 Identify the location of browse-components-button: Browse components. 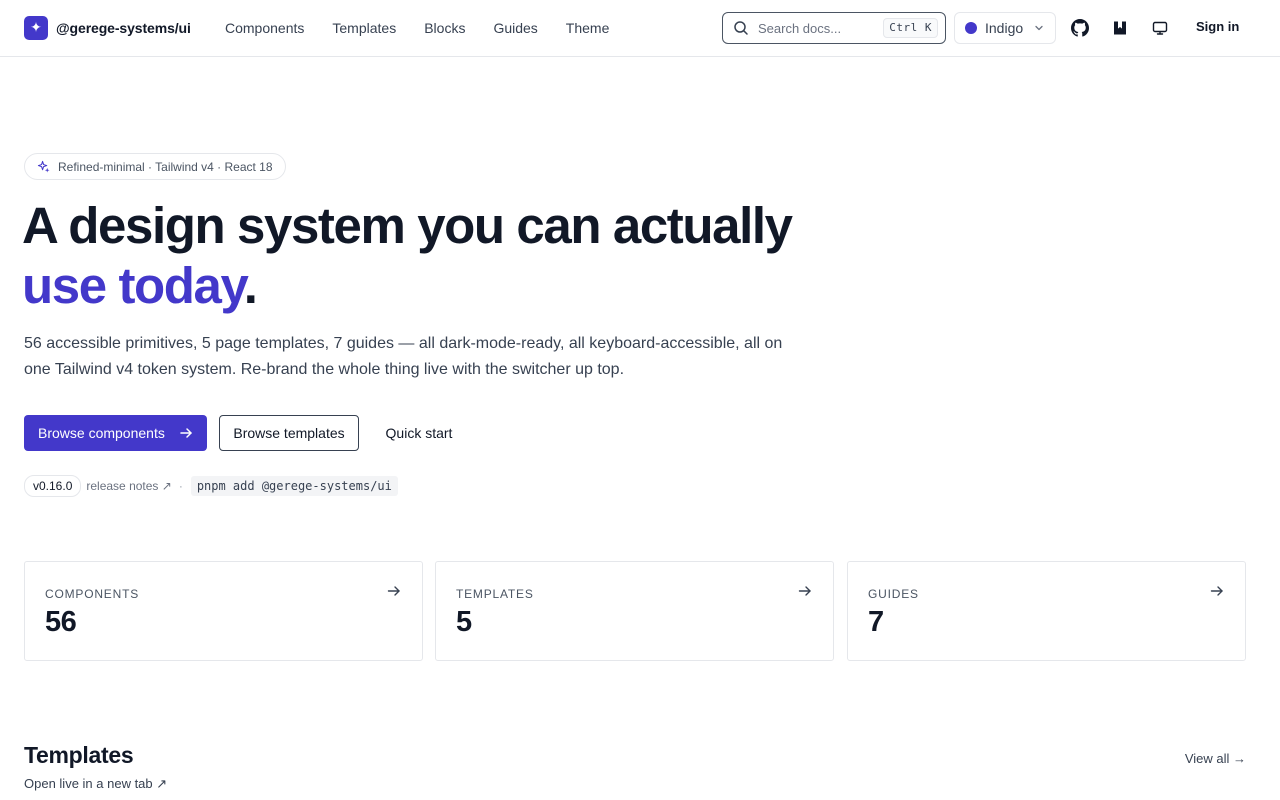
(115, 433).